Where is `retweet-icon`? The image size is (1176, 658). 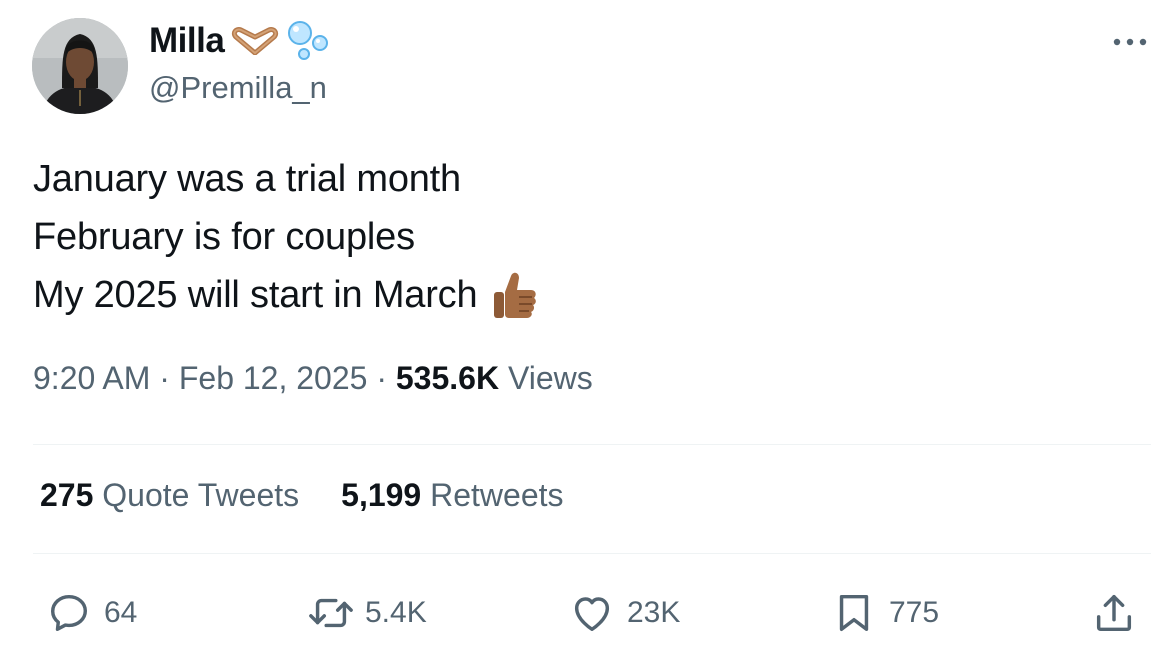
retweet-icon is located at coordinates (331, 613).